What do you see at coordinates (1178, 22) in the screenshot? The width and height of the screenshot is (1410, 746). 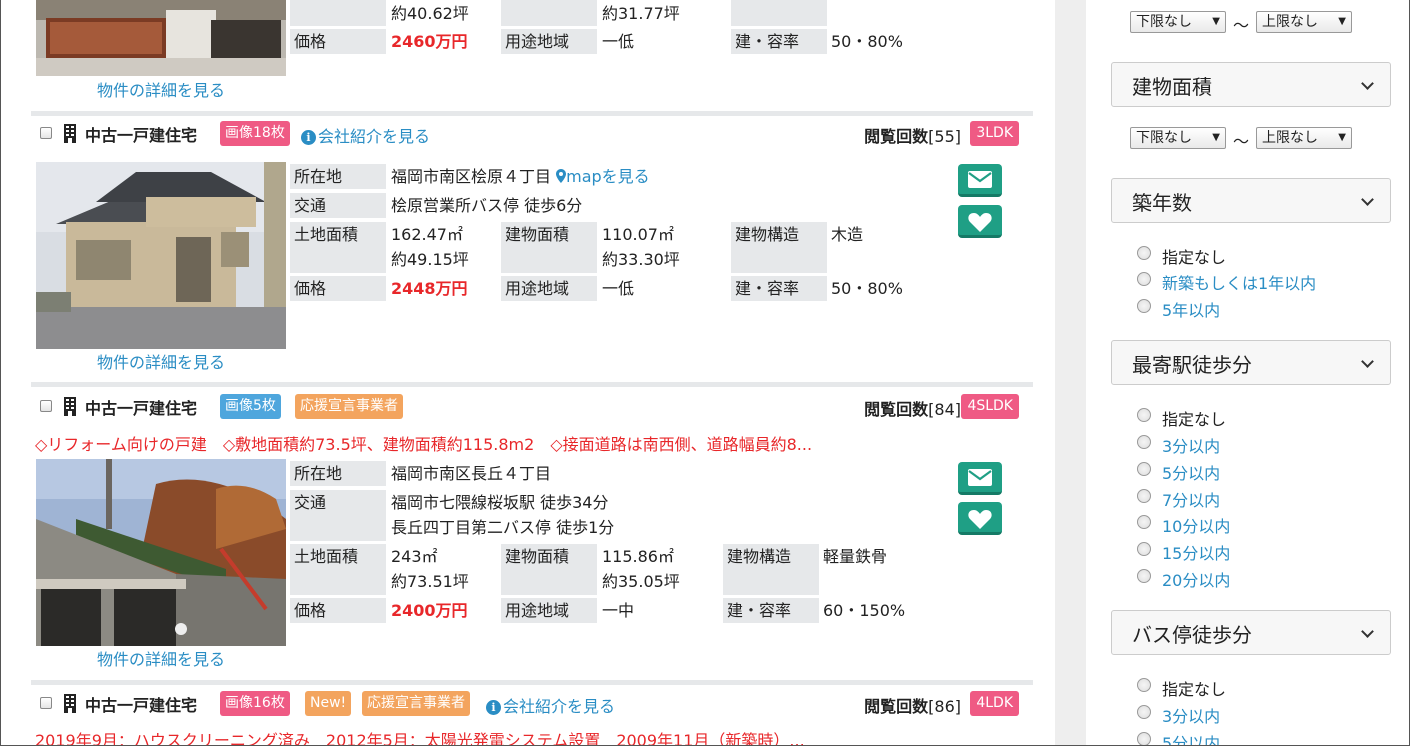 I see `range-min-select: 下限なし ▼` at bounding box center [1178, 22].